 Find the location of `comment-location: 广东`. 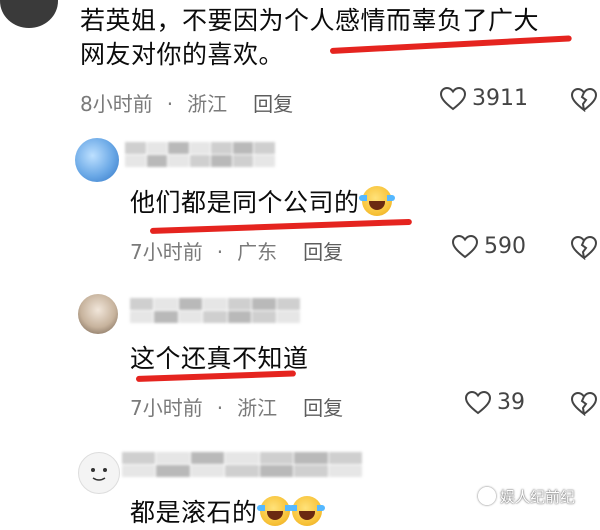

comment-location: 广东 is located at coordinates (257, 252).